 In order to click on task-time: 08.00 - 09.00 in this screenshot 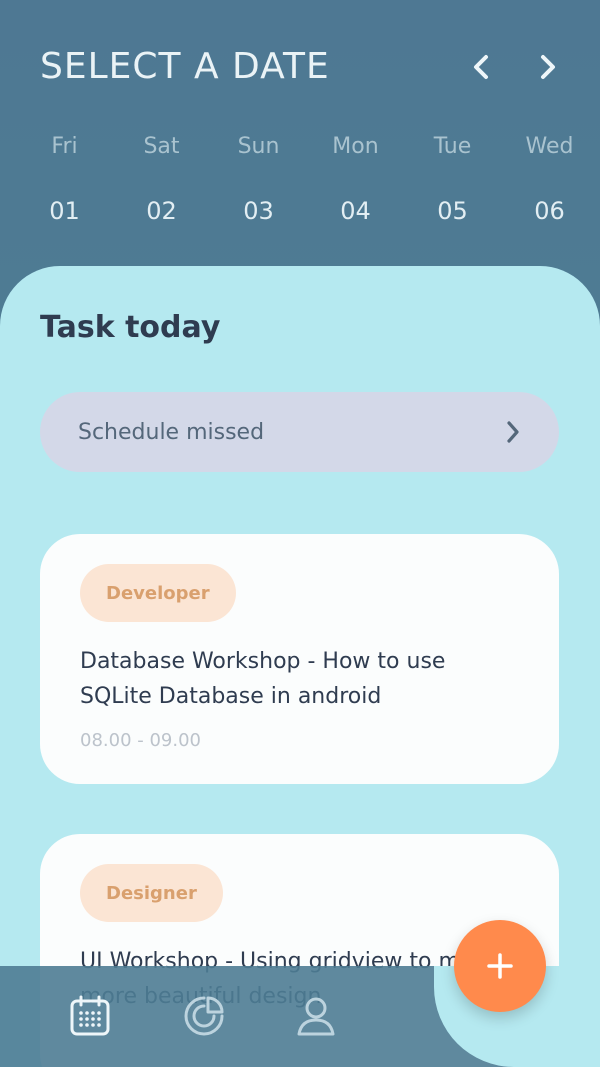, I will do `click(140, 740)`.